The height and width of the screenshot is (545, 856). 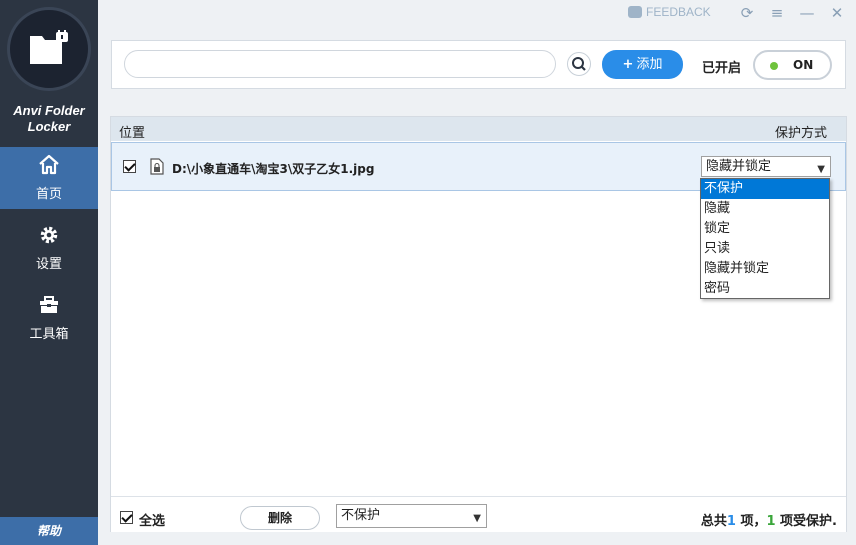 What do you see at coordinates (49, 531) in the screenshot?
I see `help-button: 帮助` at bounding box center [49, 531].